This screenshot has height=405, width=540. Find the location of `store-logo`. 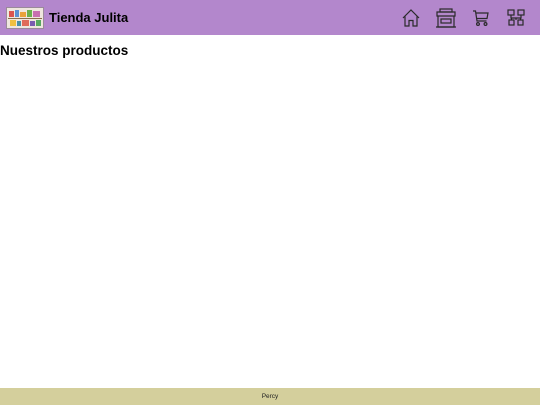

store-logo is located at coordinates (25, 17).